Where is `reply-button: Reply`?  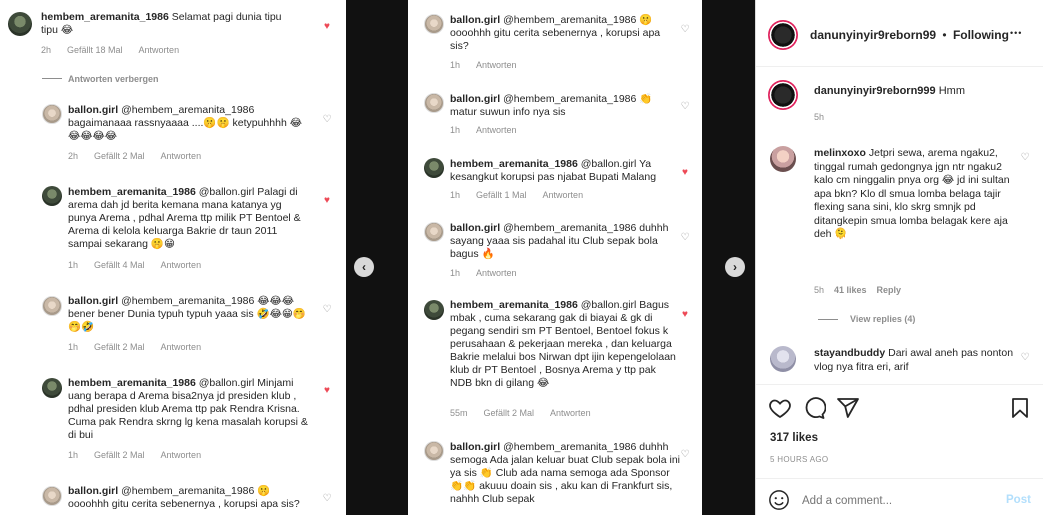
reply-button: Reply is located at coordinates (889, 290).